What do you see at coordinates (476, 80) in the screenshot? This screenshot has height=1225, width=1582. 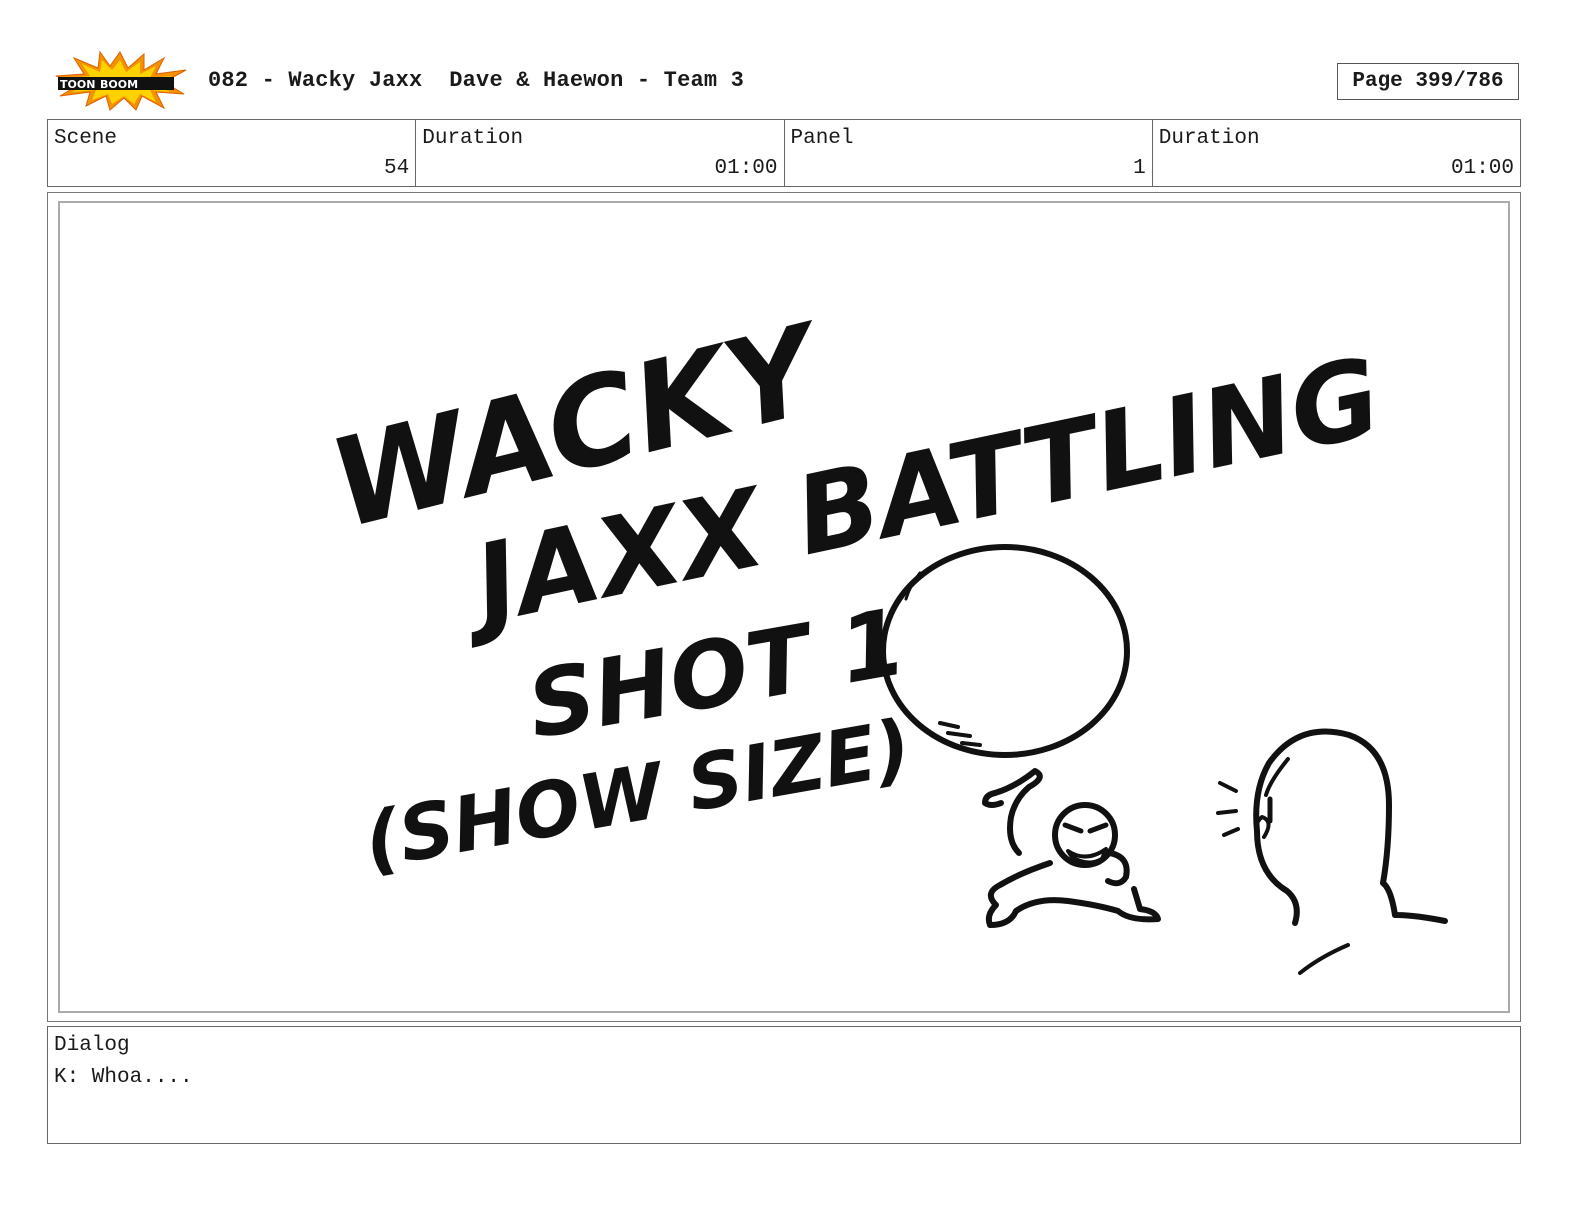 I see `document-title: 082 - Wacky Jaxx Dave & Haewon - Team 3` at bounding box center [476, 80].